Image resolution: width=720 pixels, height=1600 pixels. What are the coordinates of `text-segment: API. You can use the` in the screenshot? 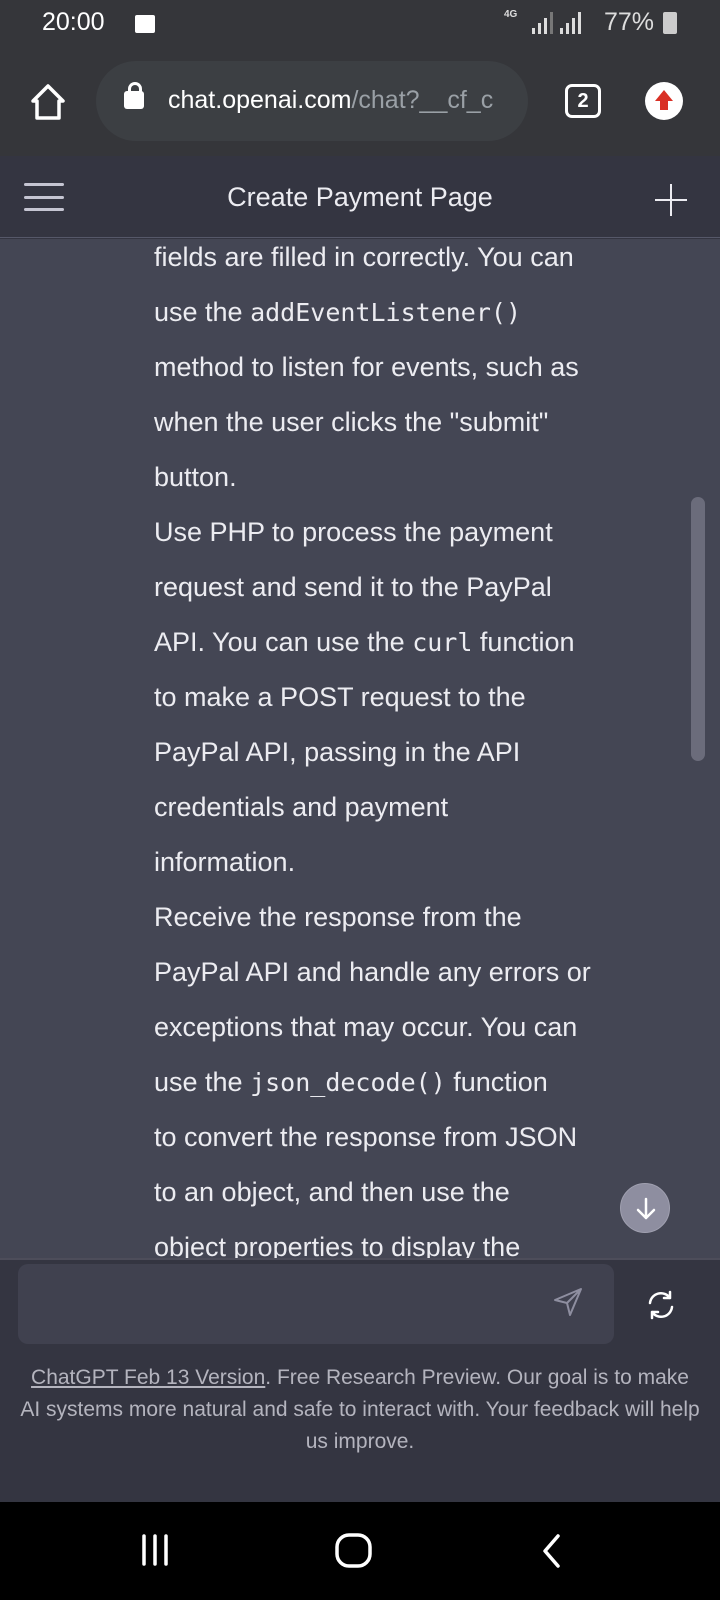 It's located at (283, 642).